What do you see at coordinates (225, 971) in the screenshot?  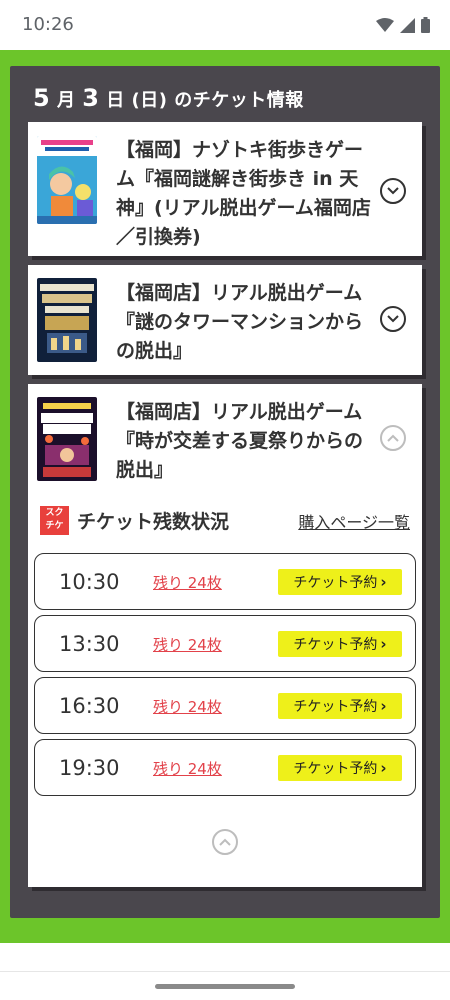 I see `nav-divider` at bounding box center [225, 971].